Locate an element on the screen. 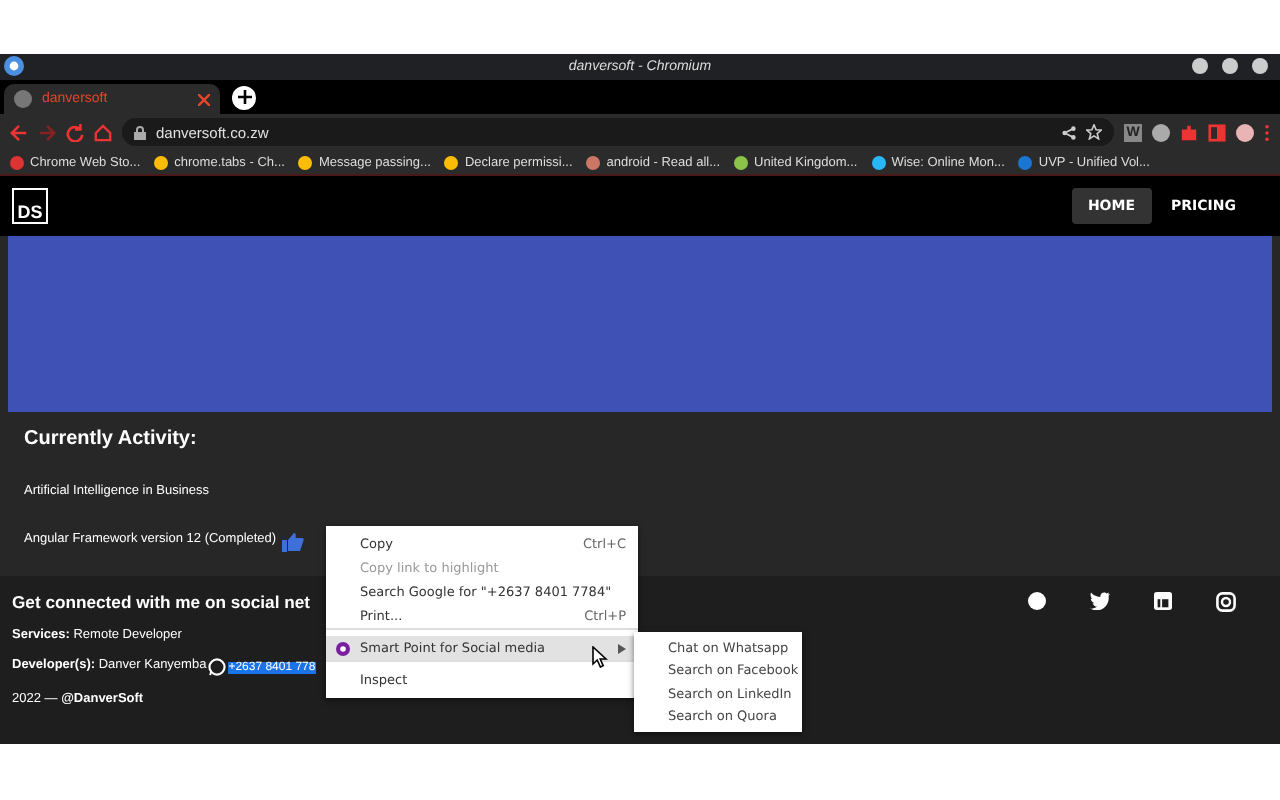 The image size is (1280, 800). close-icon is located at coordinates (204, 99).